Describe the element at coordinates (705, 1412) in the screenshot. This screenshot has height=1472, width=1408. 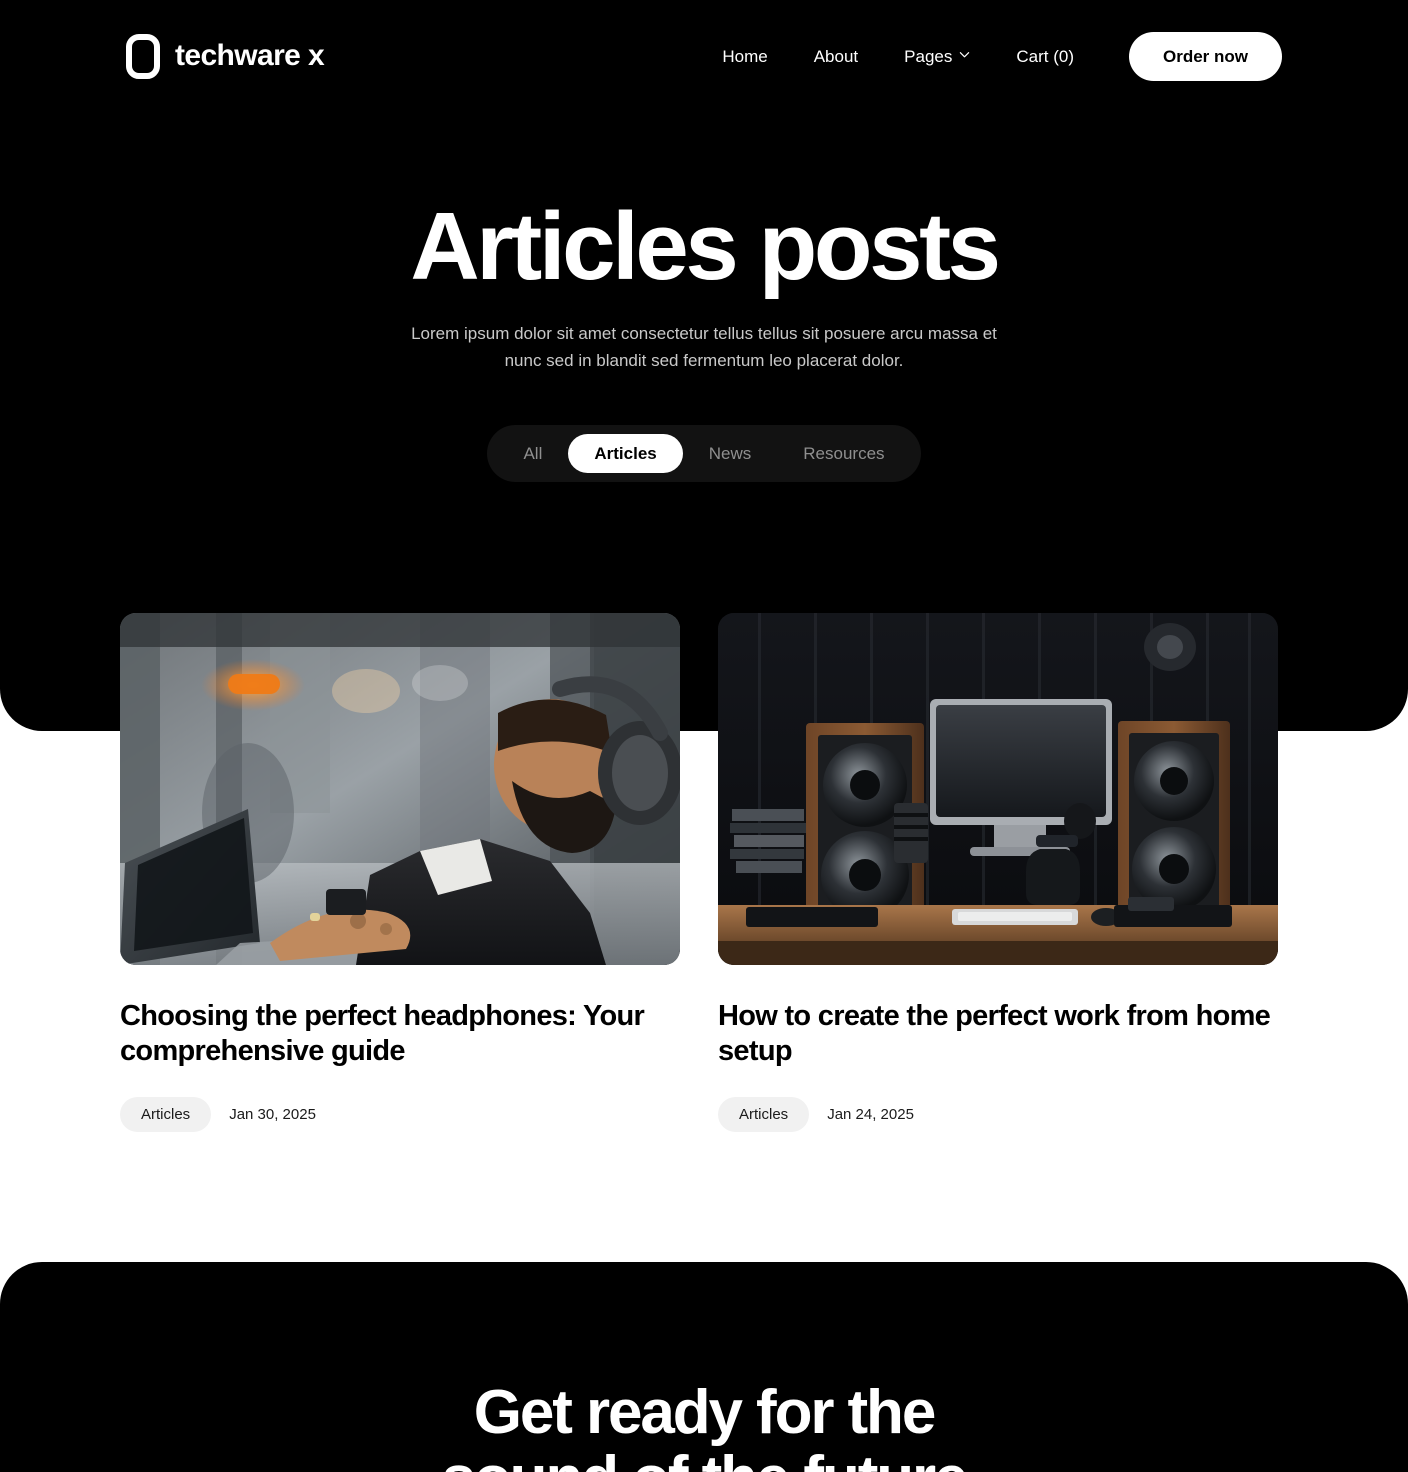
I see `cta-heading-line1: Get ready for the` at that location.